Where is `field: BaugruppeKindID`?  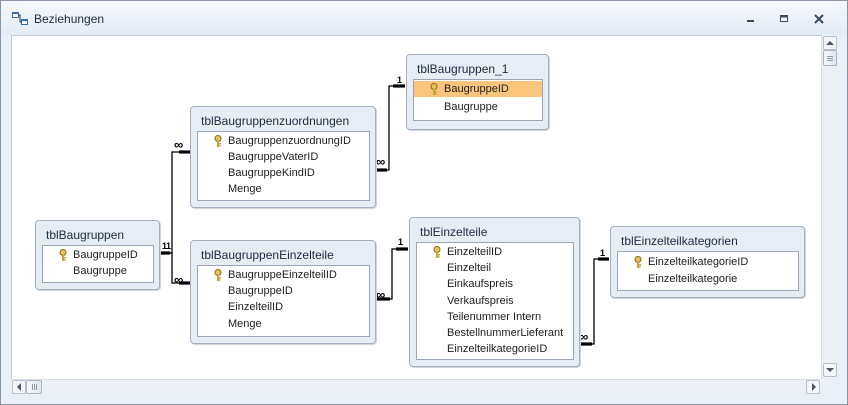 field: BaugruppeKindID is located at coordinates (283, 173).